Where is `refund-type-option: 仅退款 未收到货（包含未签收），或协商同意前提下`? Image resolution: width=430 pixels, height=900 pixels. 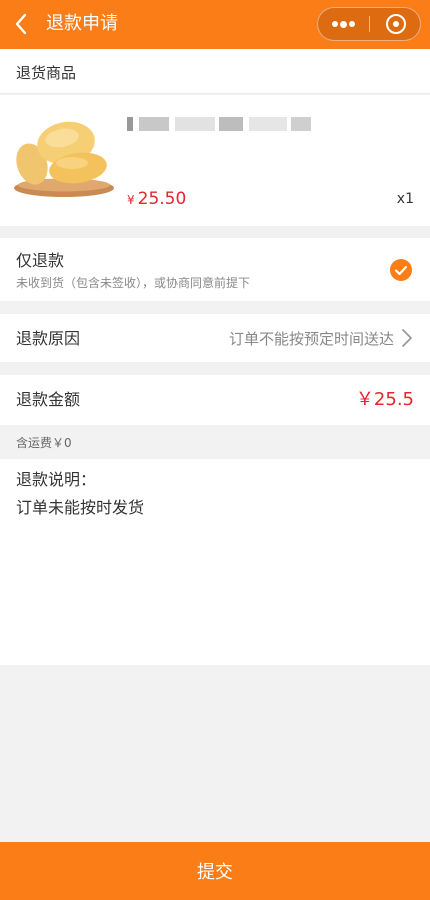
refund-type-option: 仅退款 未收到货（包含未签收），或协商同意前提下 is located at coordinates (215, 269).